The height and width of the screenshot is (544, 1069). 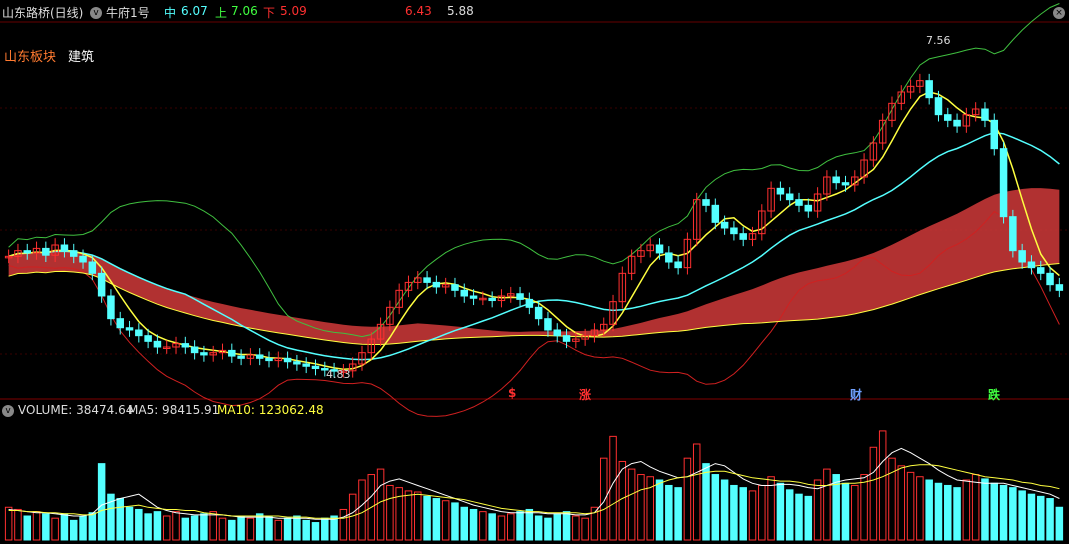 I want to click on low-price-label: 4.83, so click(x=338, y=374).